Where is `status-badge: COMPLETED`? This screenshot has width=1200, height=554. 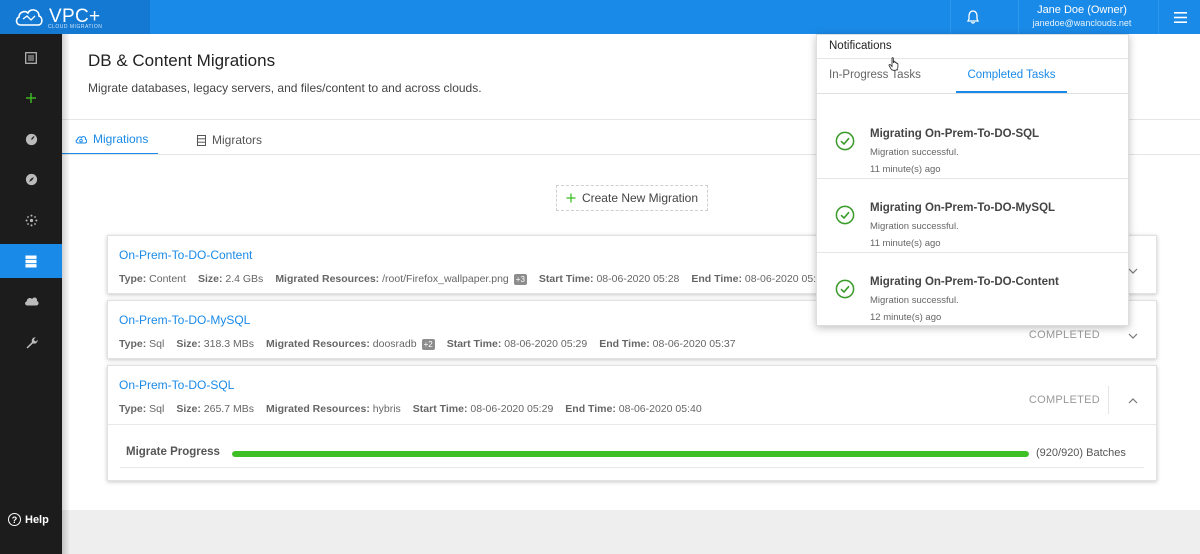 status-badge: COMPLETED is located at coordinates (1064, 400).